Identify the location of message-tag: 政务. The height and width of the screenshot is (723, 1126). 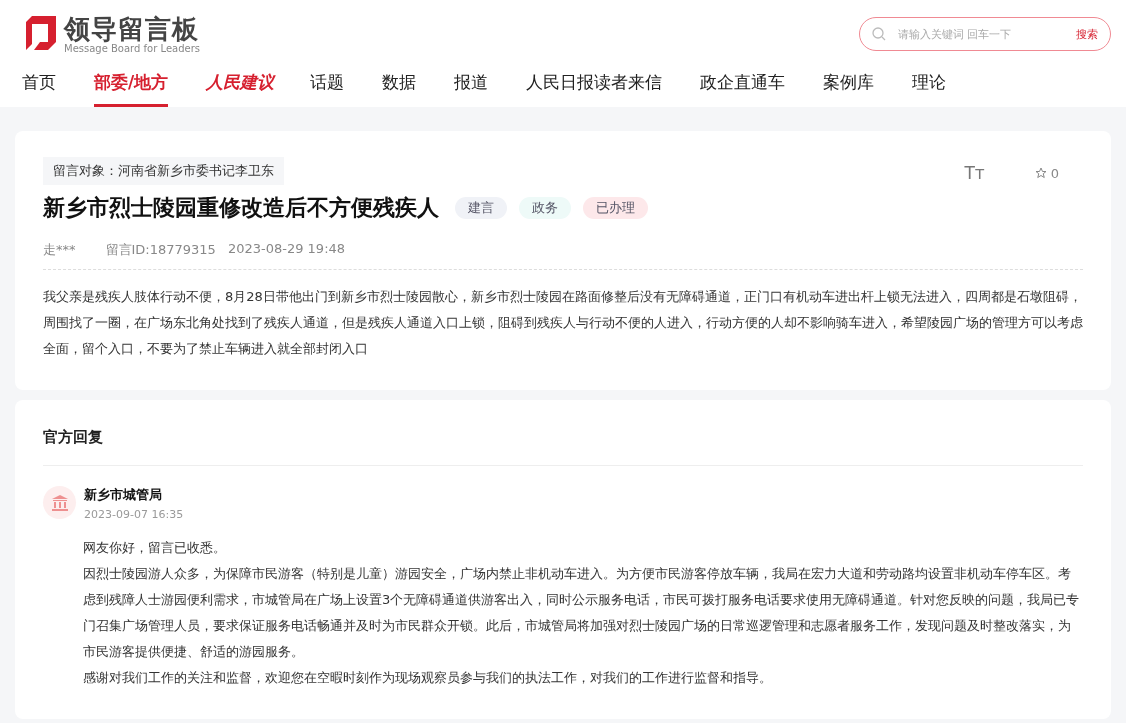
(545, 208).